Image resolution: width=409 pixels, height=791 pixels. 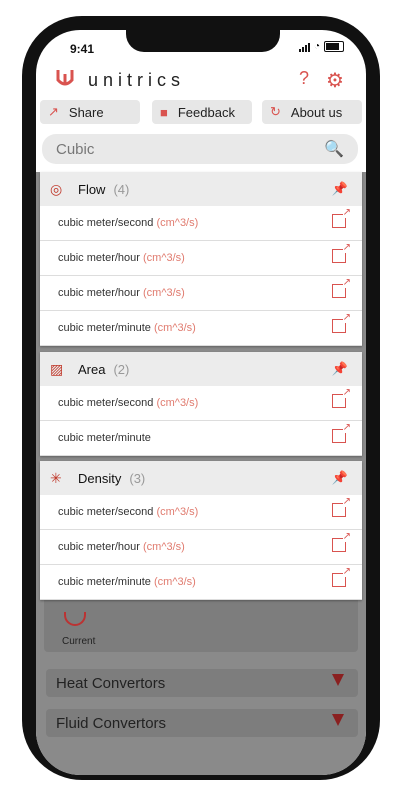 I want to click on heat-convertors-label: Heat Convertors, so click(x=111, y=683).